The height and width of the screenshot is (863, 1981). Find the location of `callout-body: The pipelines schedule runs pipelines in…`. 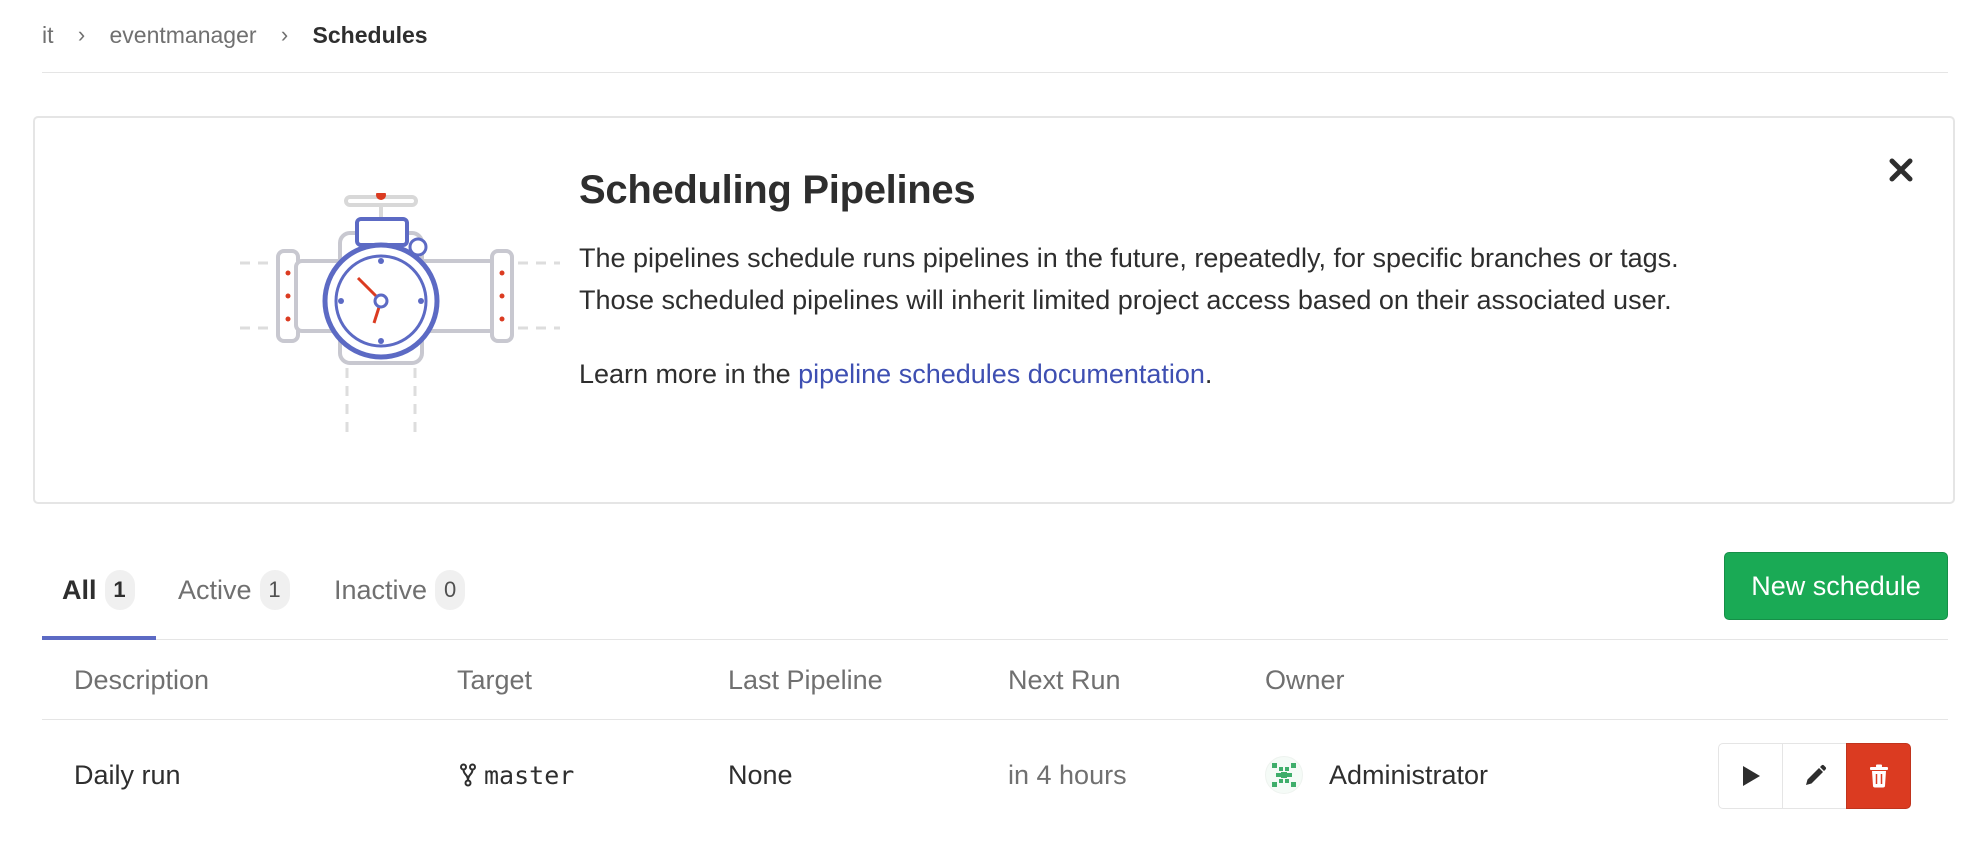

callout-body: The pipelines schedule runs pipelines in… is located at coordinates (1129, 279).